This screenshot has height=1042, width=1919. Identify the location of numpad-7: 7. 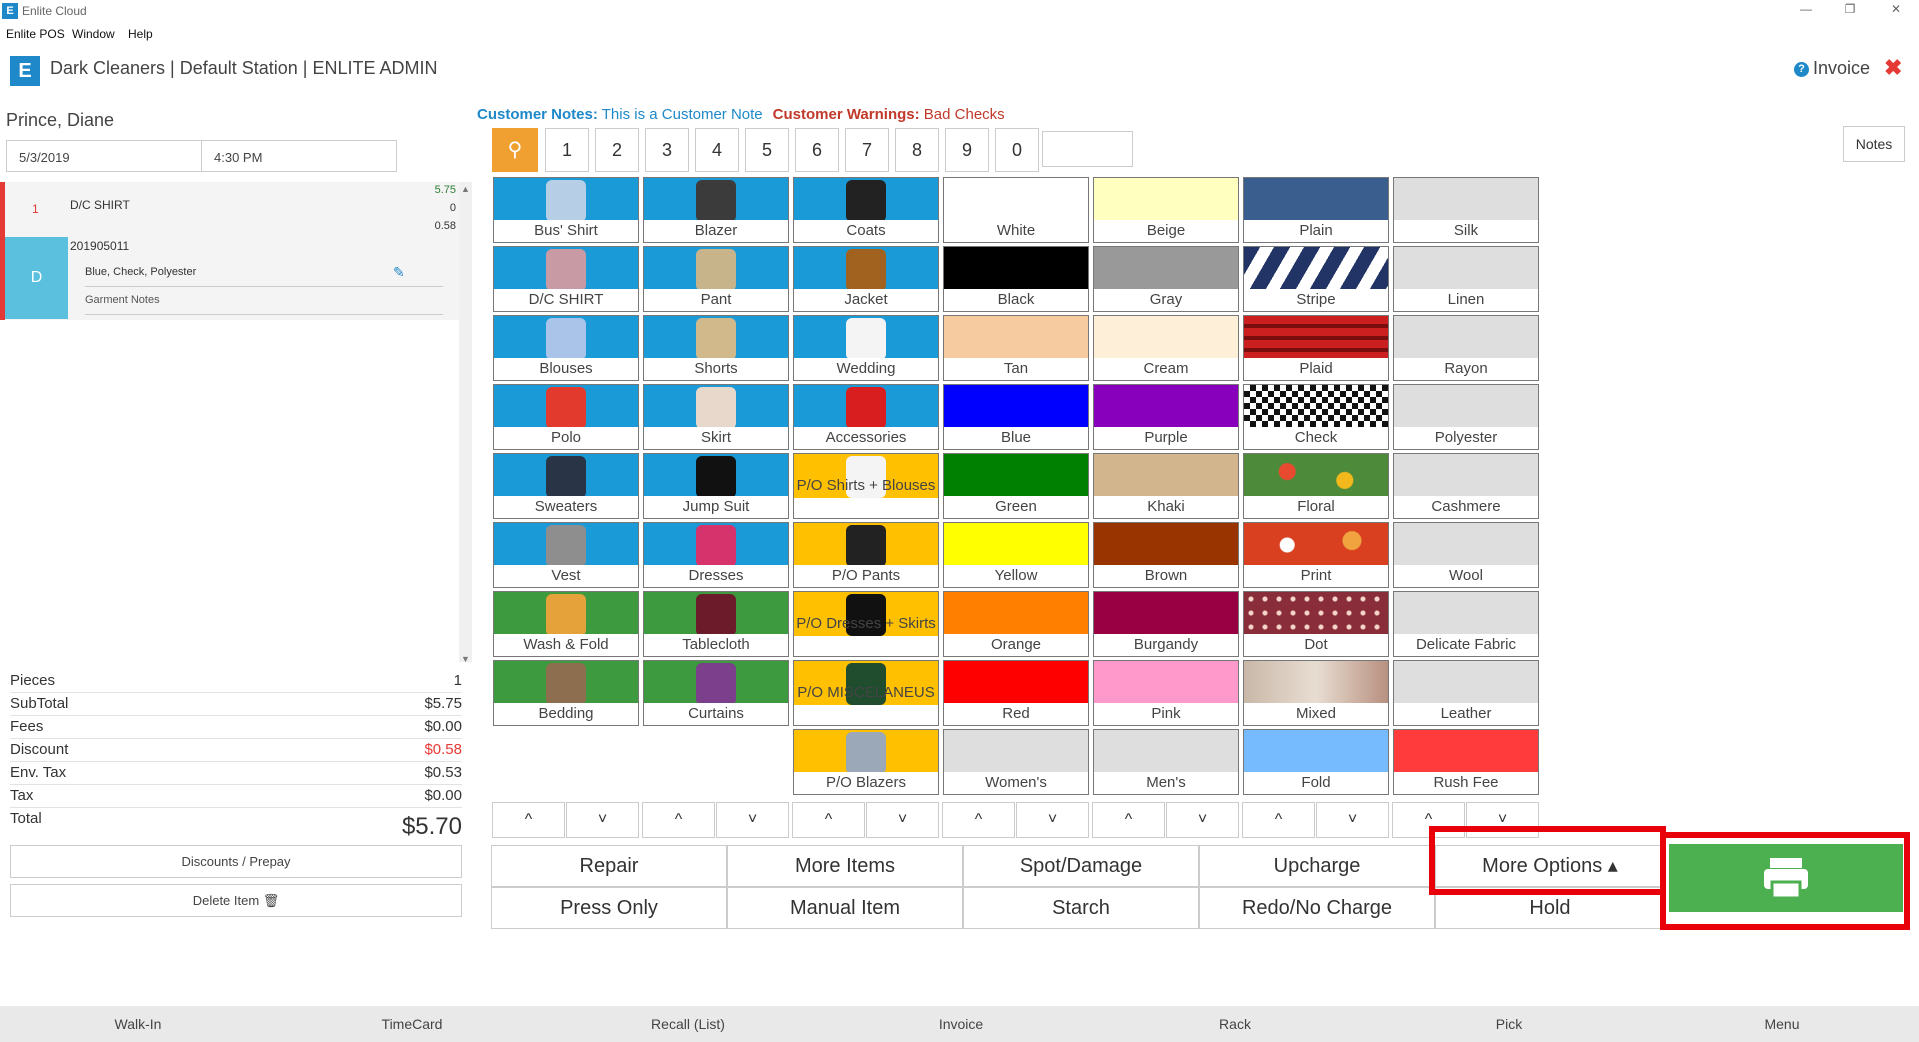
(867, 150).